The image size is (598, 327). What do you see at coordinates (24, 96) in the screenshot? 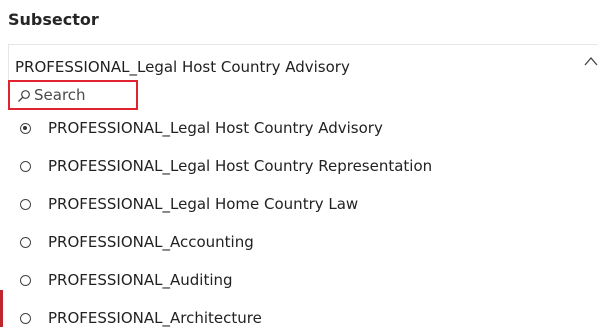
I see `search-icon` at bounding box center [24, 96].